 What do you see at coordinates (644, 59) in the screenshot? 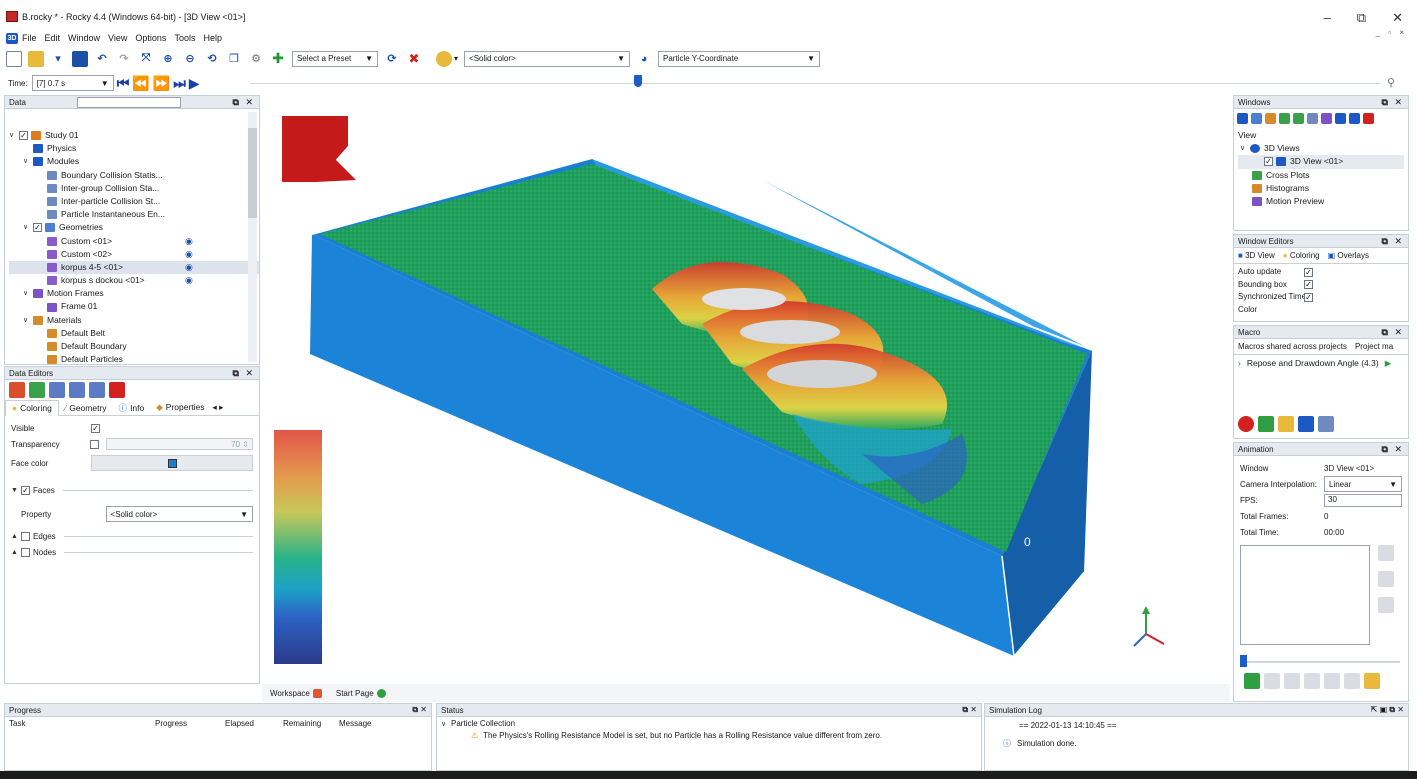
I see `color-drop-icon: ◕` at bounding box center [644, 59].